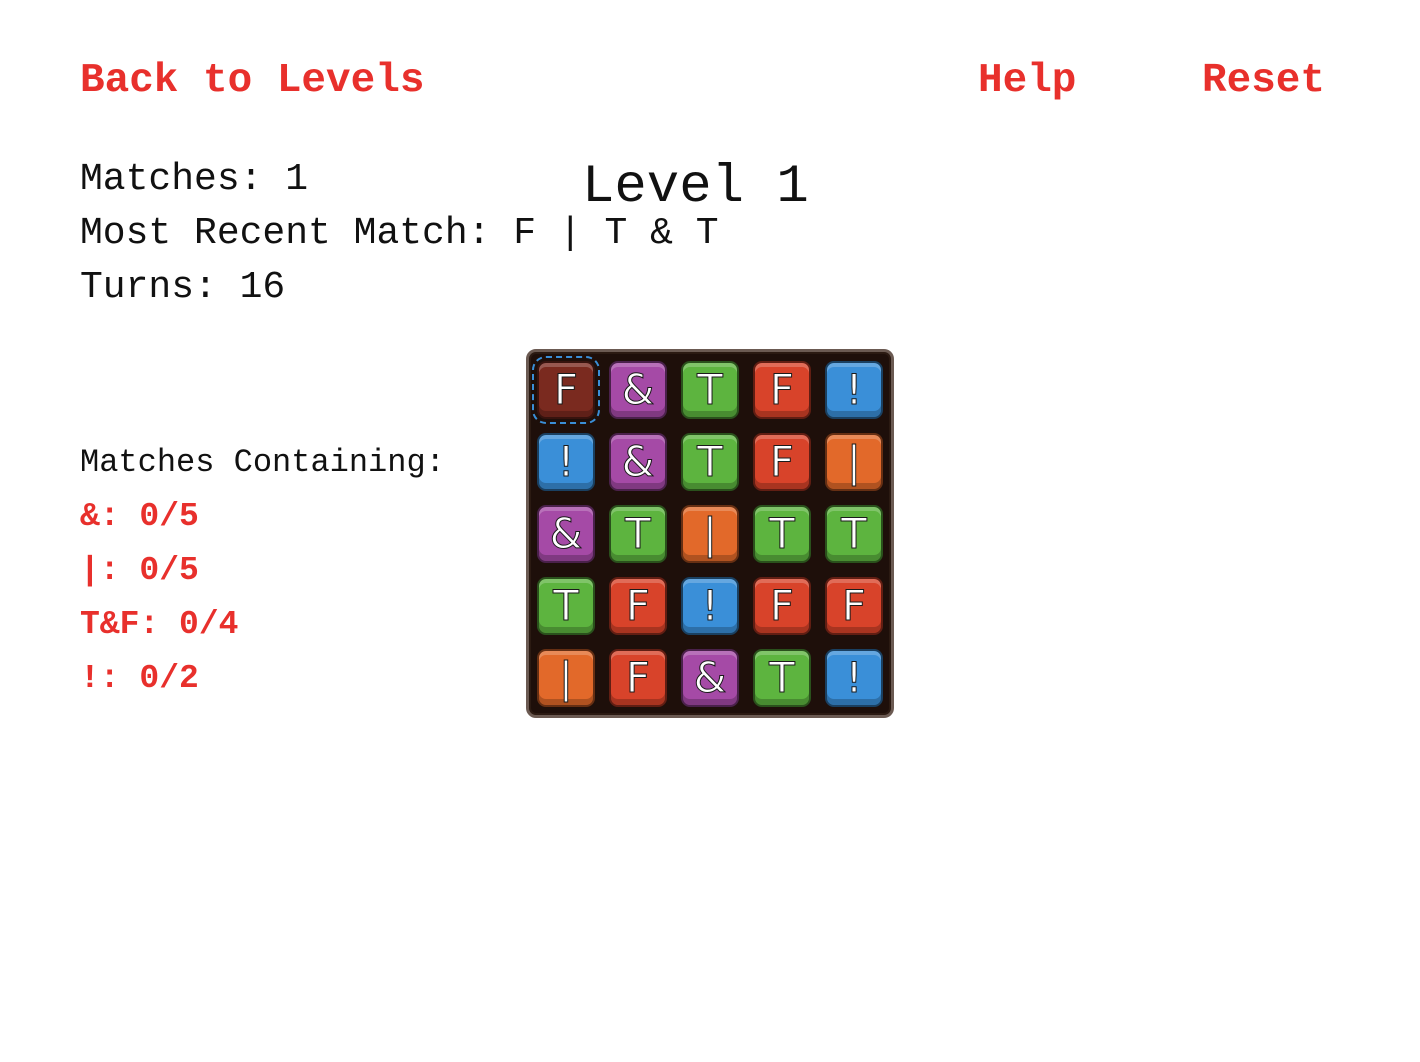 This screenshot has height=1062, width=1420. Describe the element at coordinates (139, 678) in the screenshot. I see `goal-not: !: 0/2` at that location.